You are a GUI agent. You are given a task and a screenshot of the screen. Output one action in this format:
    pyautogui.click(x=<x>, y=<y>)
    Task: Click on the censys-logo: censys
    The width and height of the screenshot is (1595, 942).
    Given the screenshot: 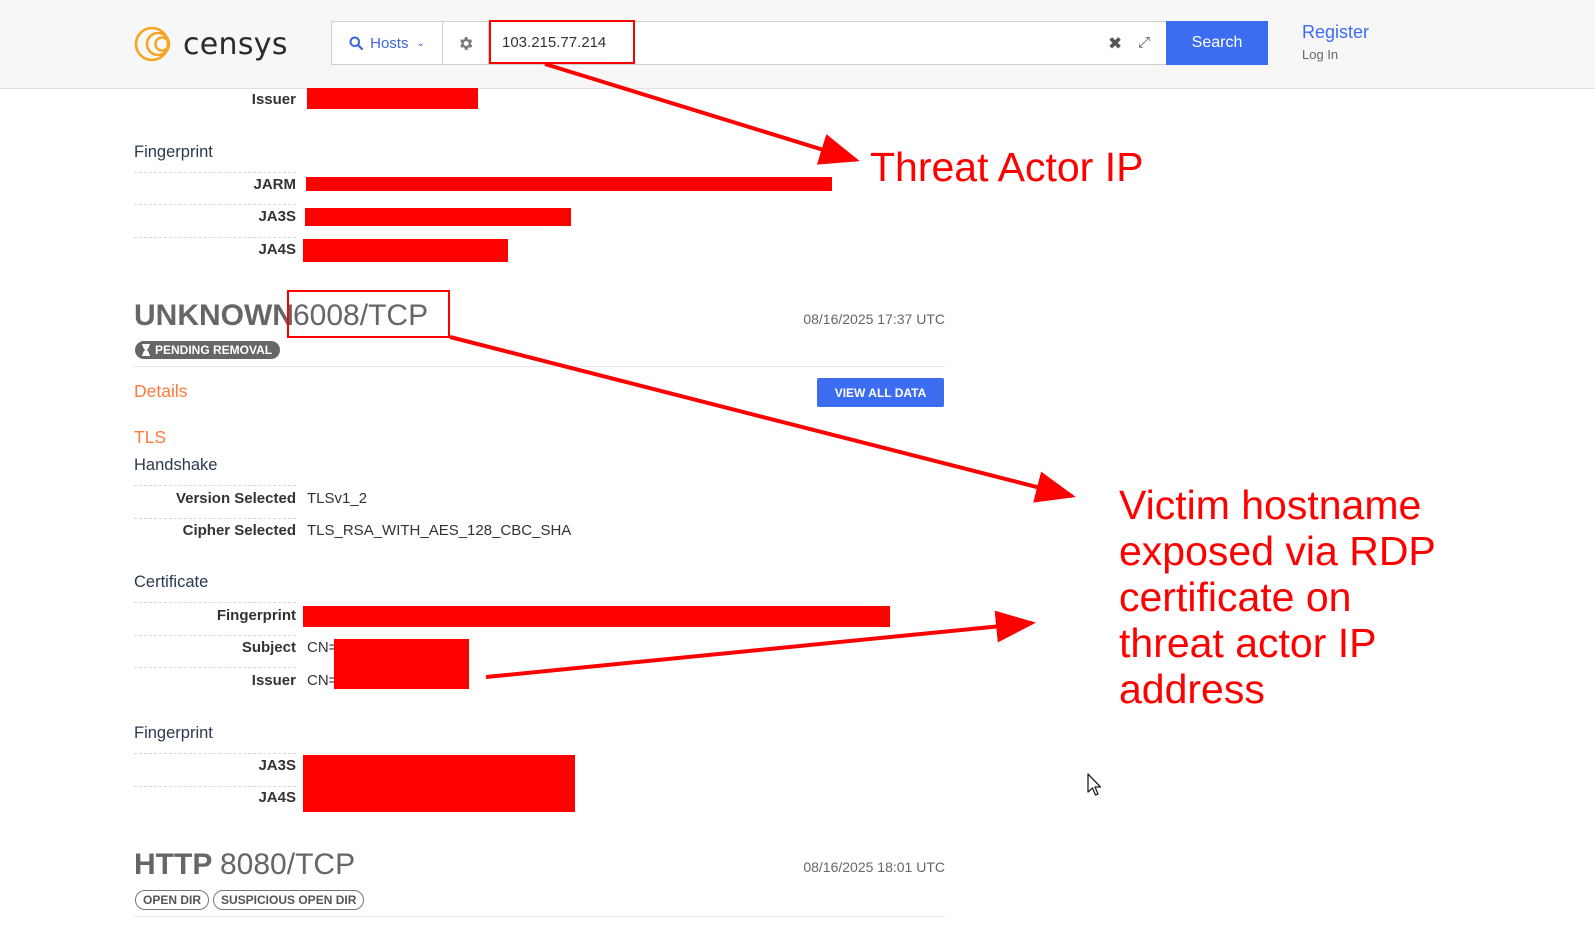 What is the action you would take?
    pyautogui.click(x=211, y=44)
    